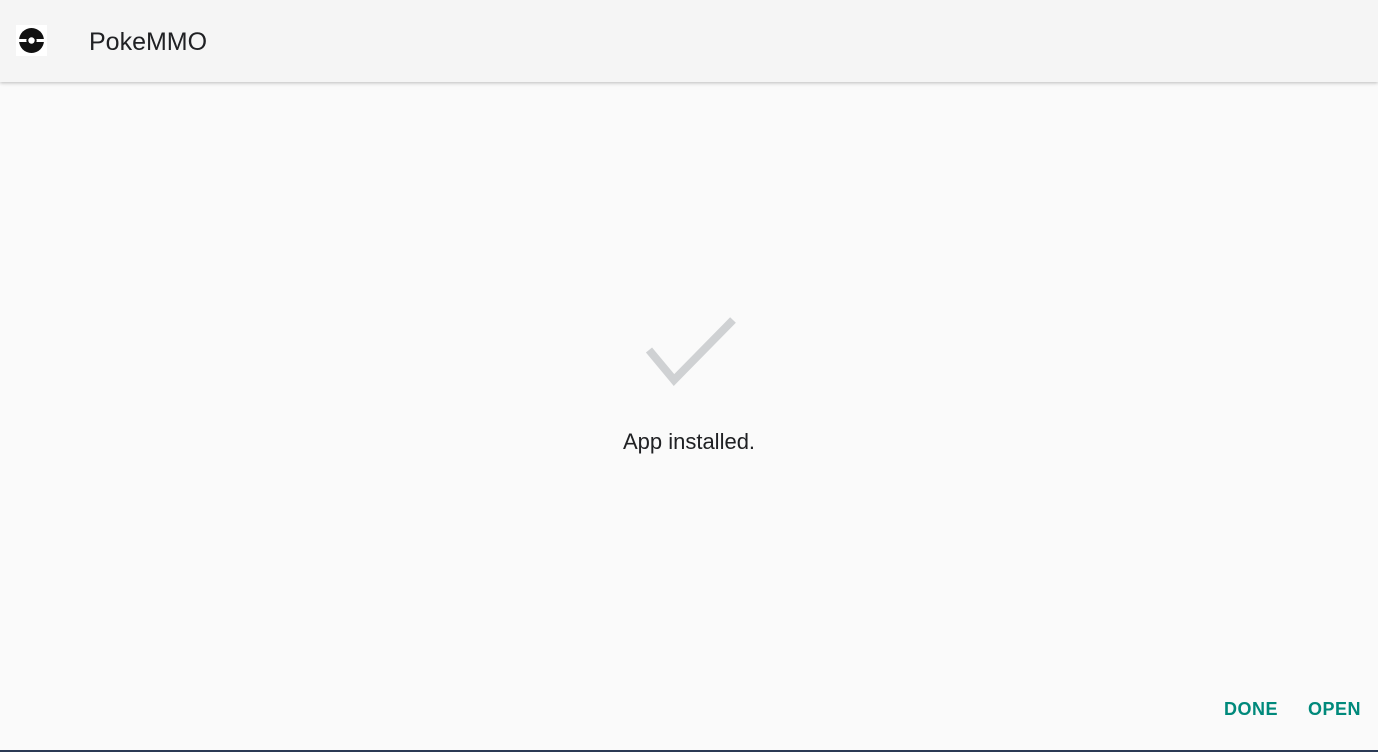 The height and width of the screenshot is (752, 1378). I want to click on open-button: OPEN, so click(1334, 709).